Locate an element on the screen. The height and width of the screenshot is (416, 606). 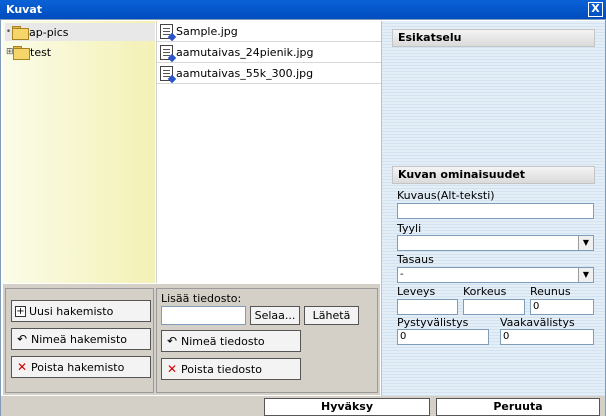
align-select: - ▼ is located at coordinates (495, 275).